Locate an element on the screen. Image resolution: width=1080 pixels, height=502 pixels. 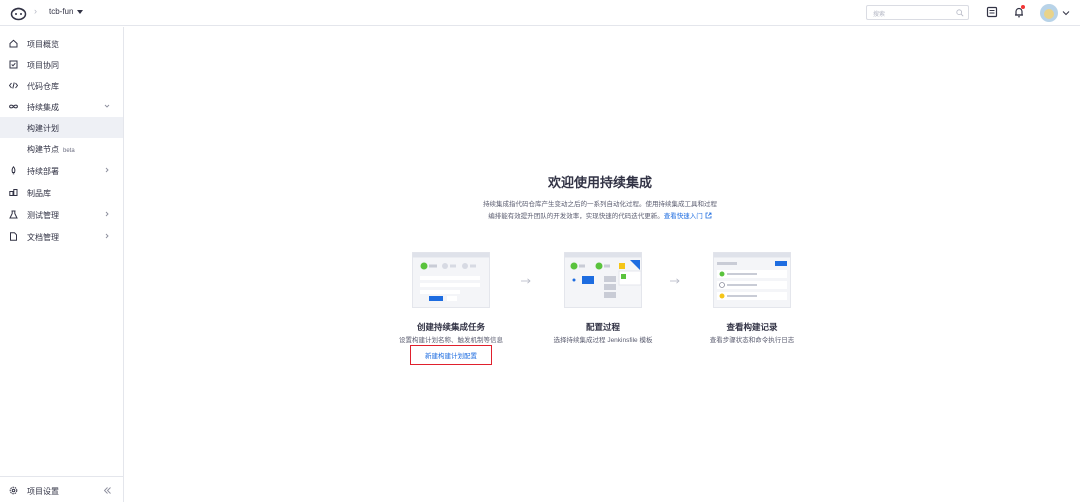
infinity-icon is located at coordinates (13, 106).